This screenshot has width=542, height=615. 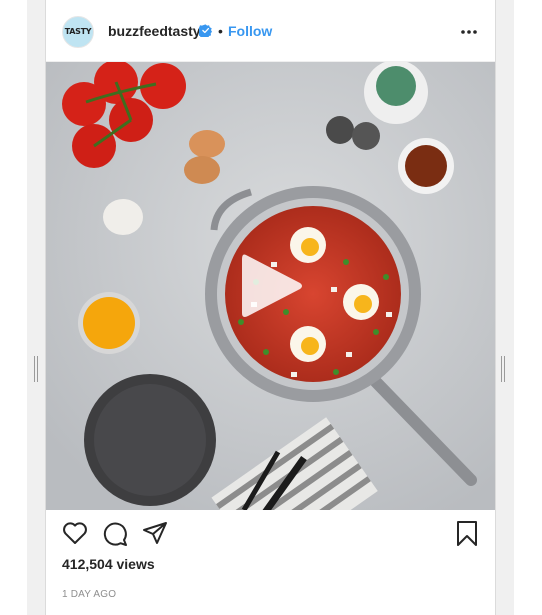 I want to click on play-icon, so click(x=272, y=286).